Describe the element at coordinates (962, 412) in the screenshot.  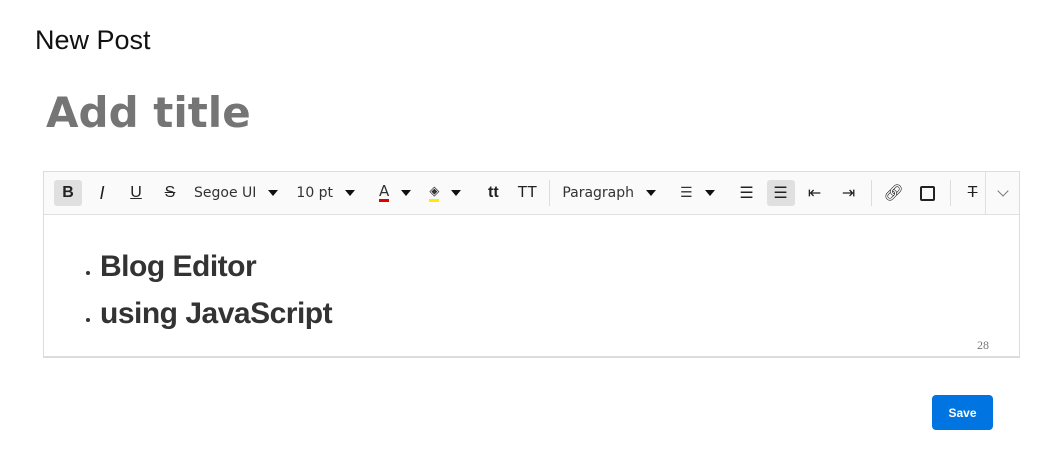
I see `save-button: Save` at that location.